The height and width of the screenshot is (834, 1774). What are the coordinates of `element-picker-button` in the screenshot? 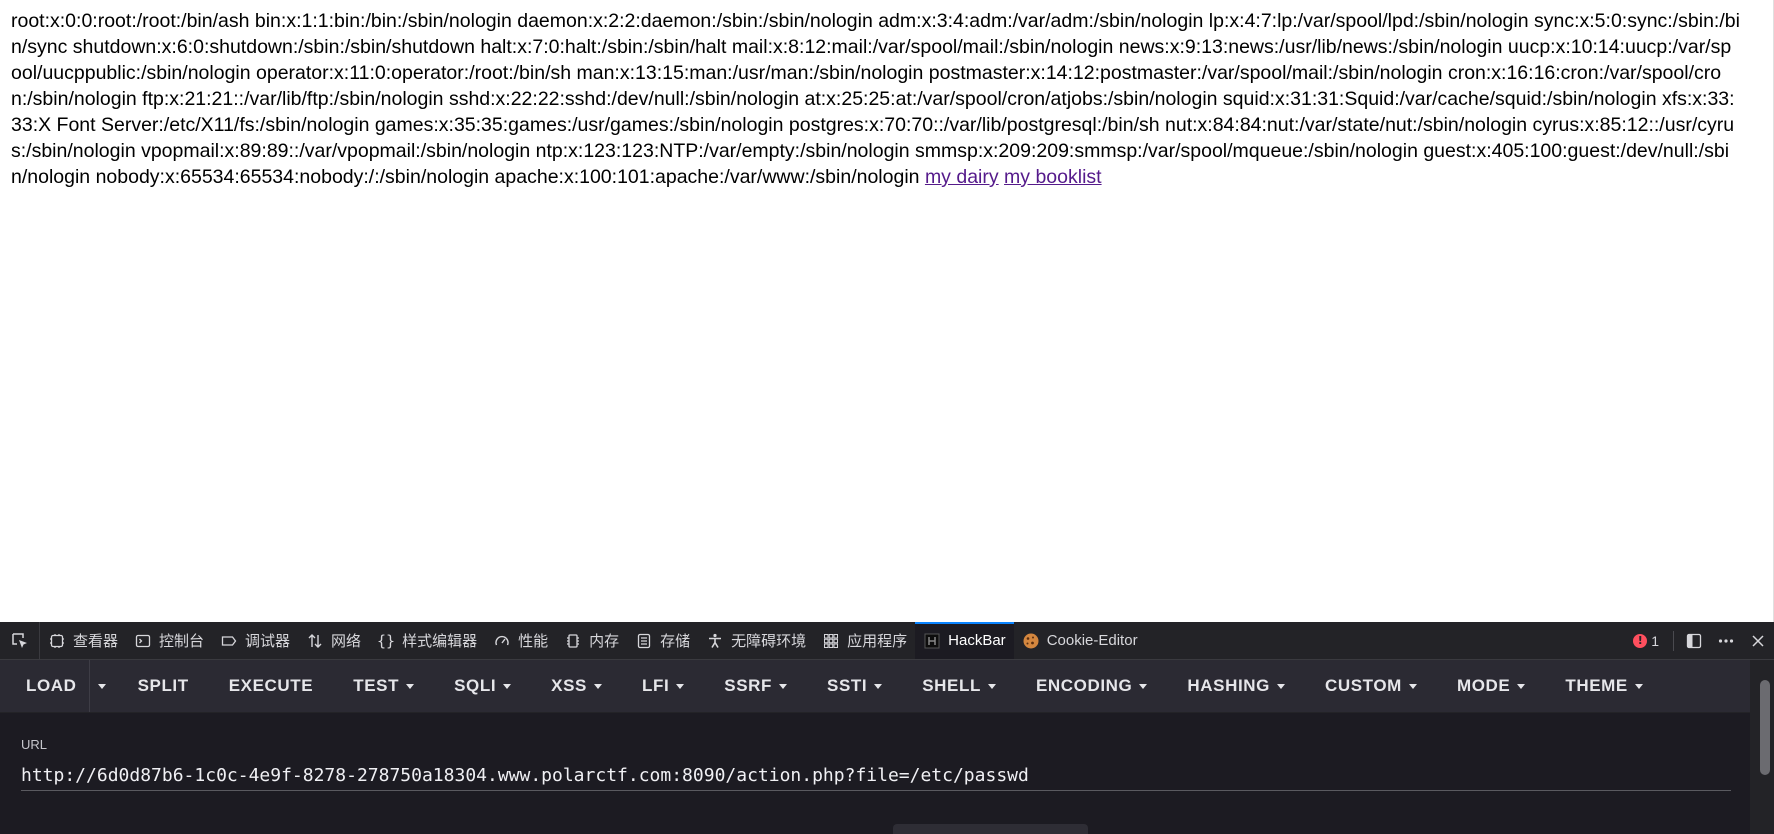 It's located at (20, 640).